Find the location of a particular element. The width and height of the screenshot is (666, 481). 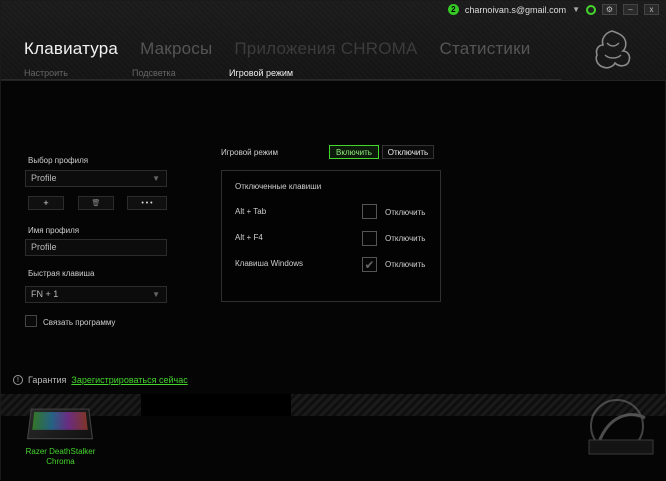

top-bar: 2 charnoivan.s@gmail.com ▼ ⚙ – x is located at coordinates (553, 9).